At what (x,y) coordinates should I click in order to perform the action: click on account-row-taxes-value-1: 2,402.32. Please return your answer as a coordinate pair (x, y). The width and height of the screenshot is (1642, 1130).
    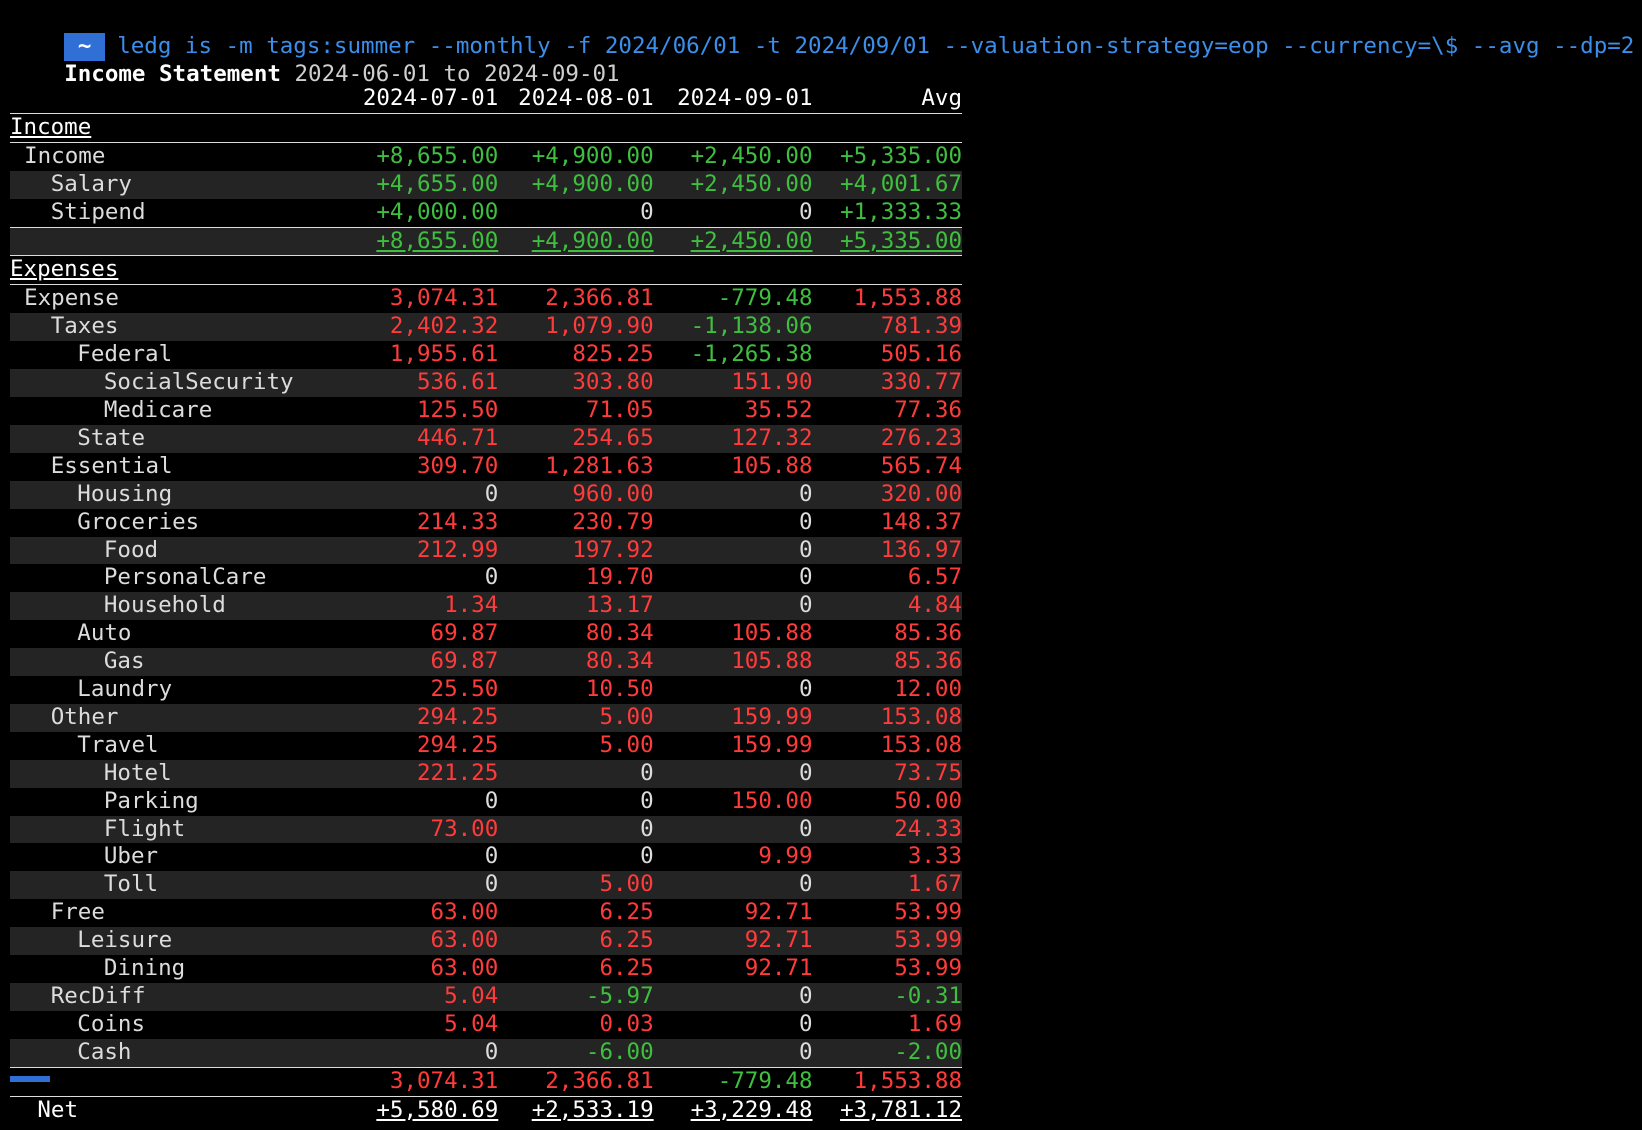
    Looking at the image, I should click on (433, 327).